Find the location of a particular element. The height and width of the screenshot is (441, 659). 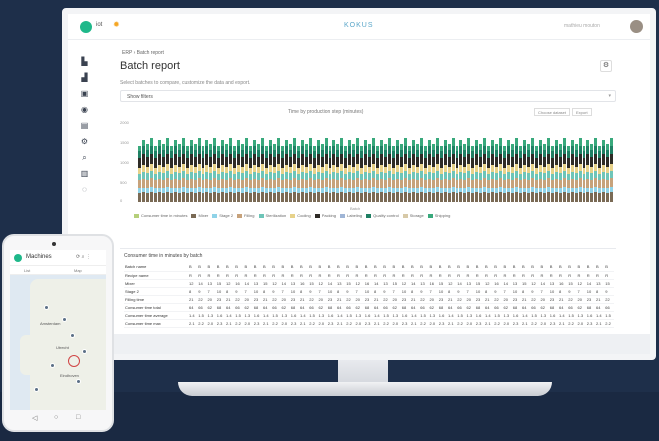

search-icon: ⌕ is located at coordinates (84, 158).